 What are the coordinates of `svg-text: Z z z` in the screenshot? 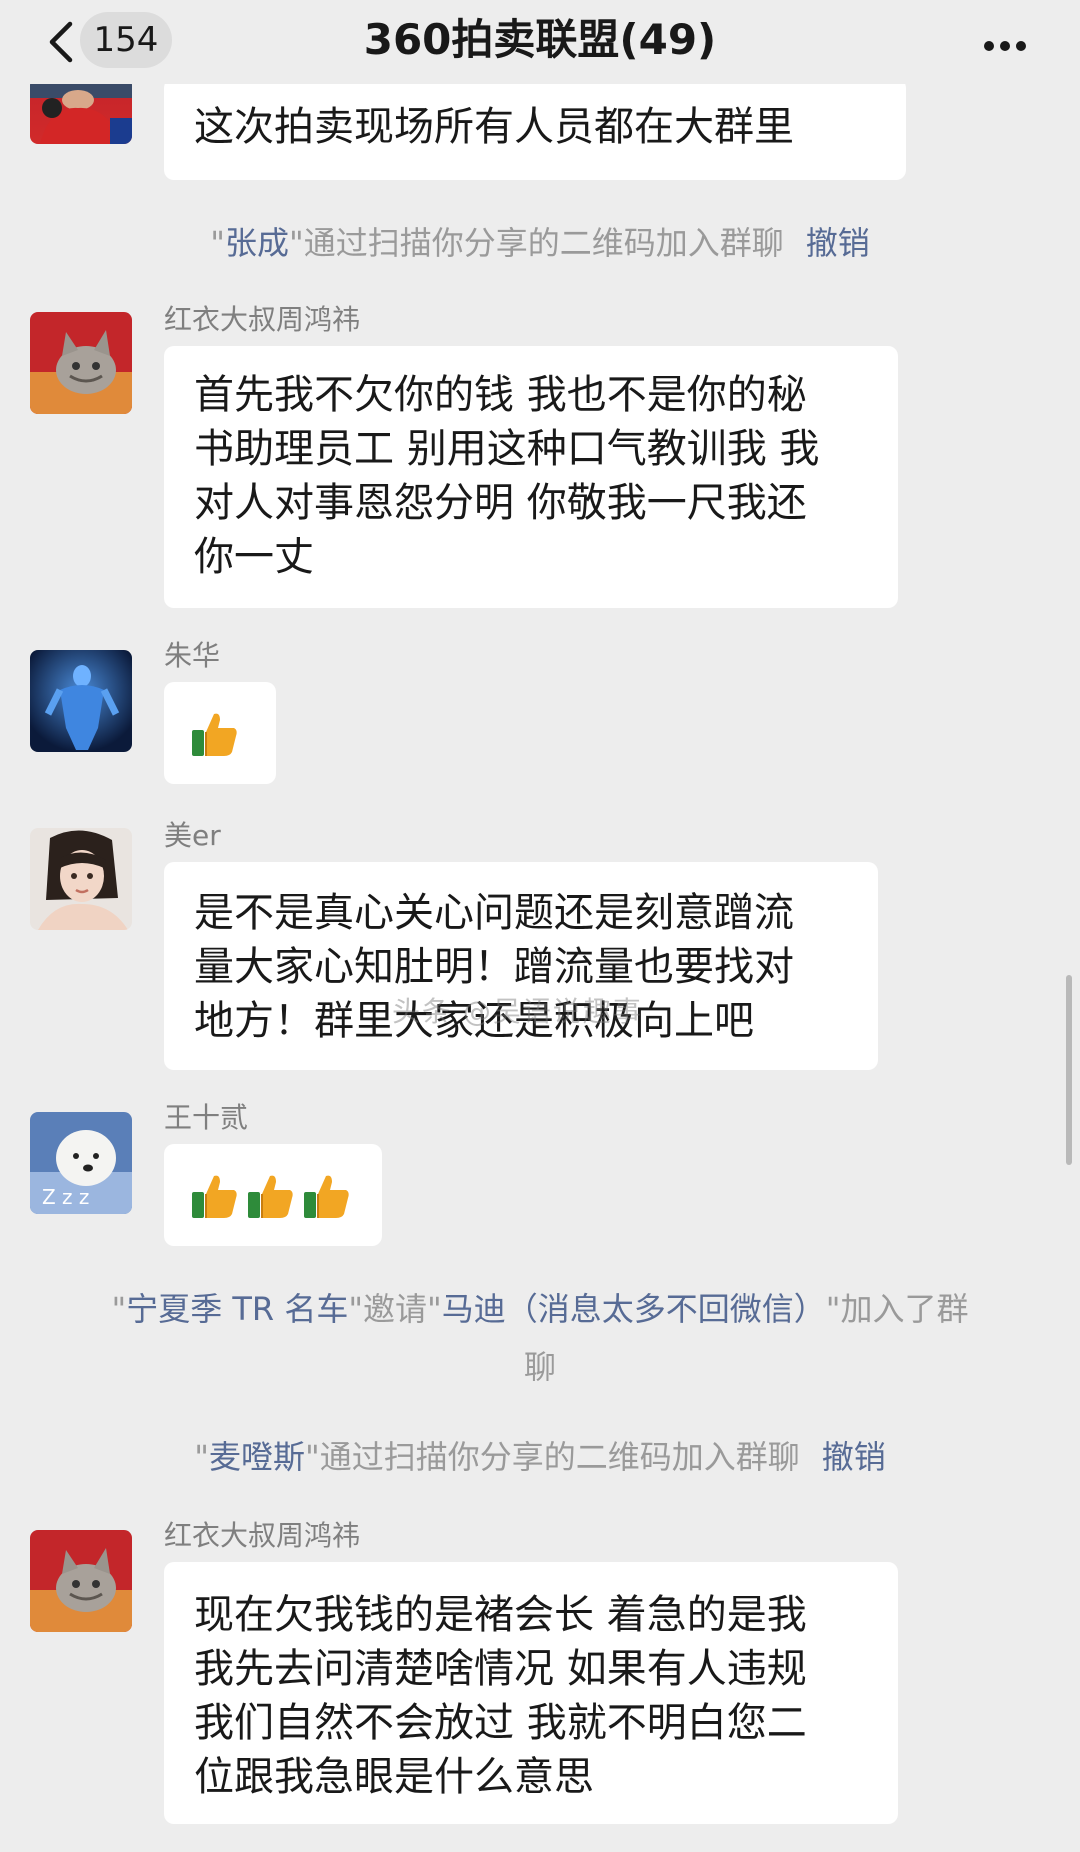 It's located at (65, 1197).